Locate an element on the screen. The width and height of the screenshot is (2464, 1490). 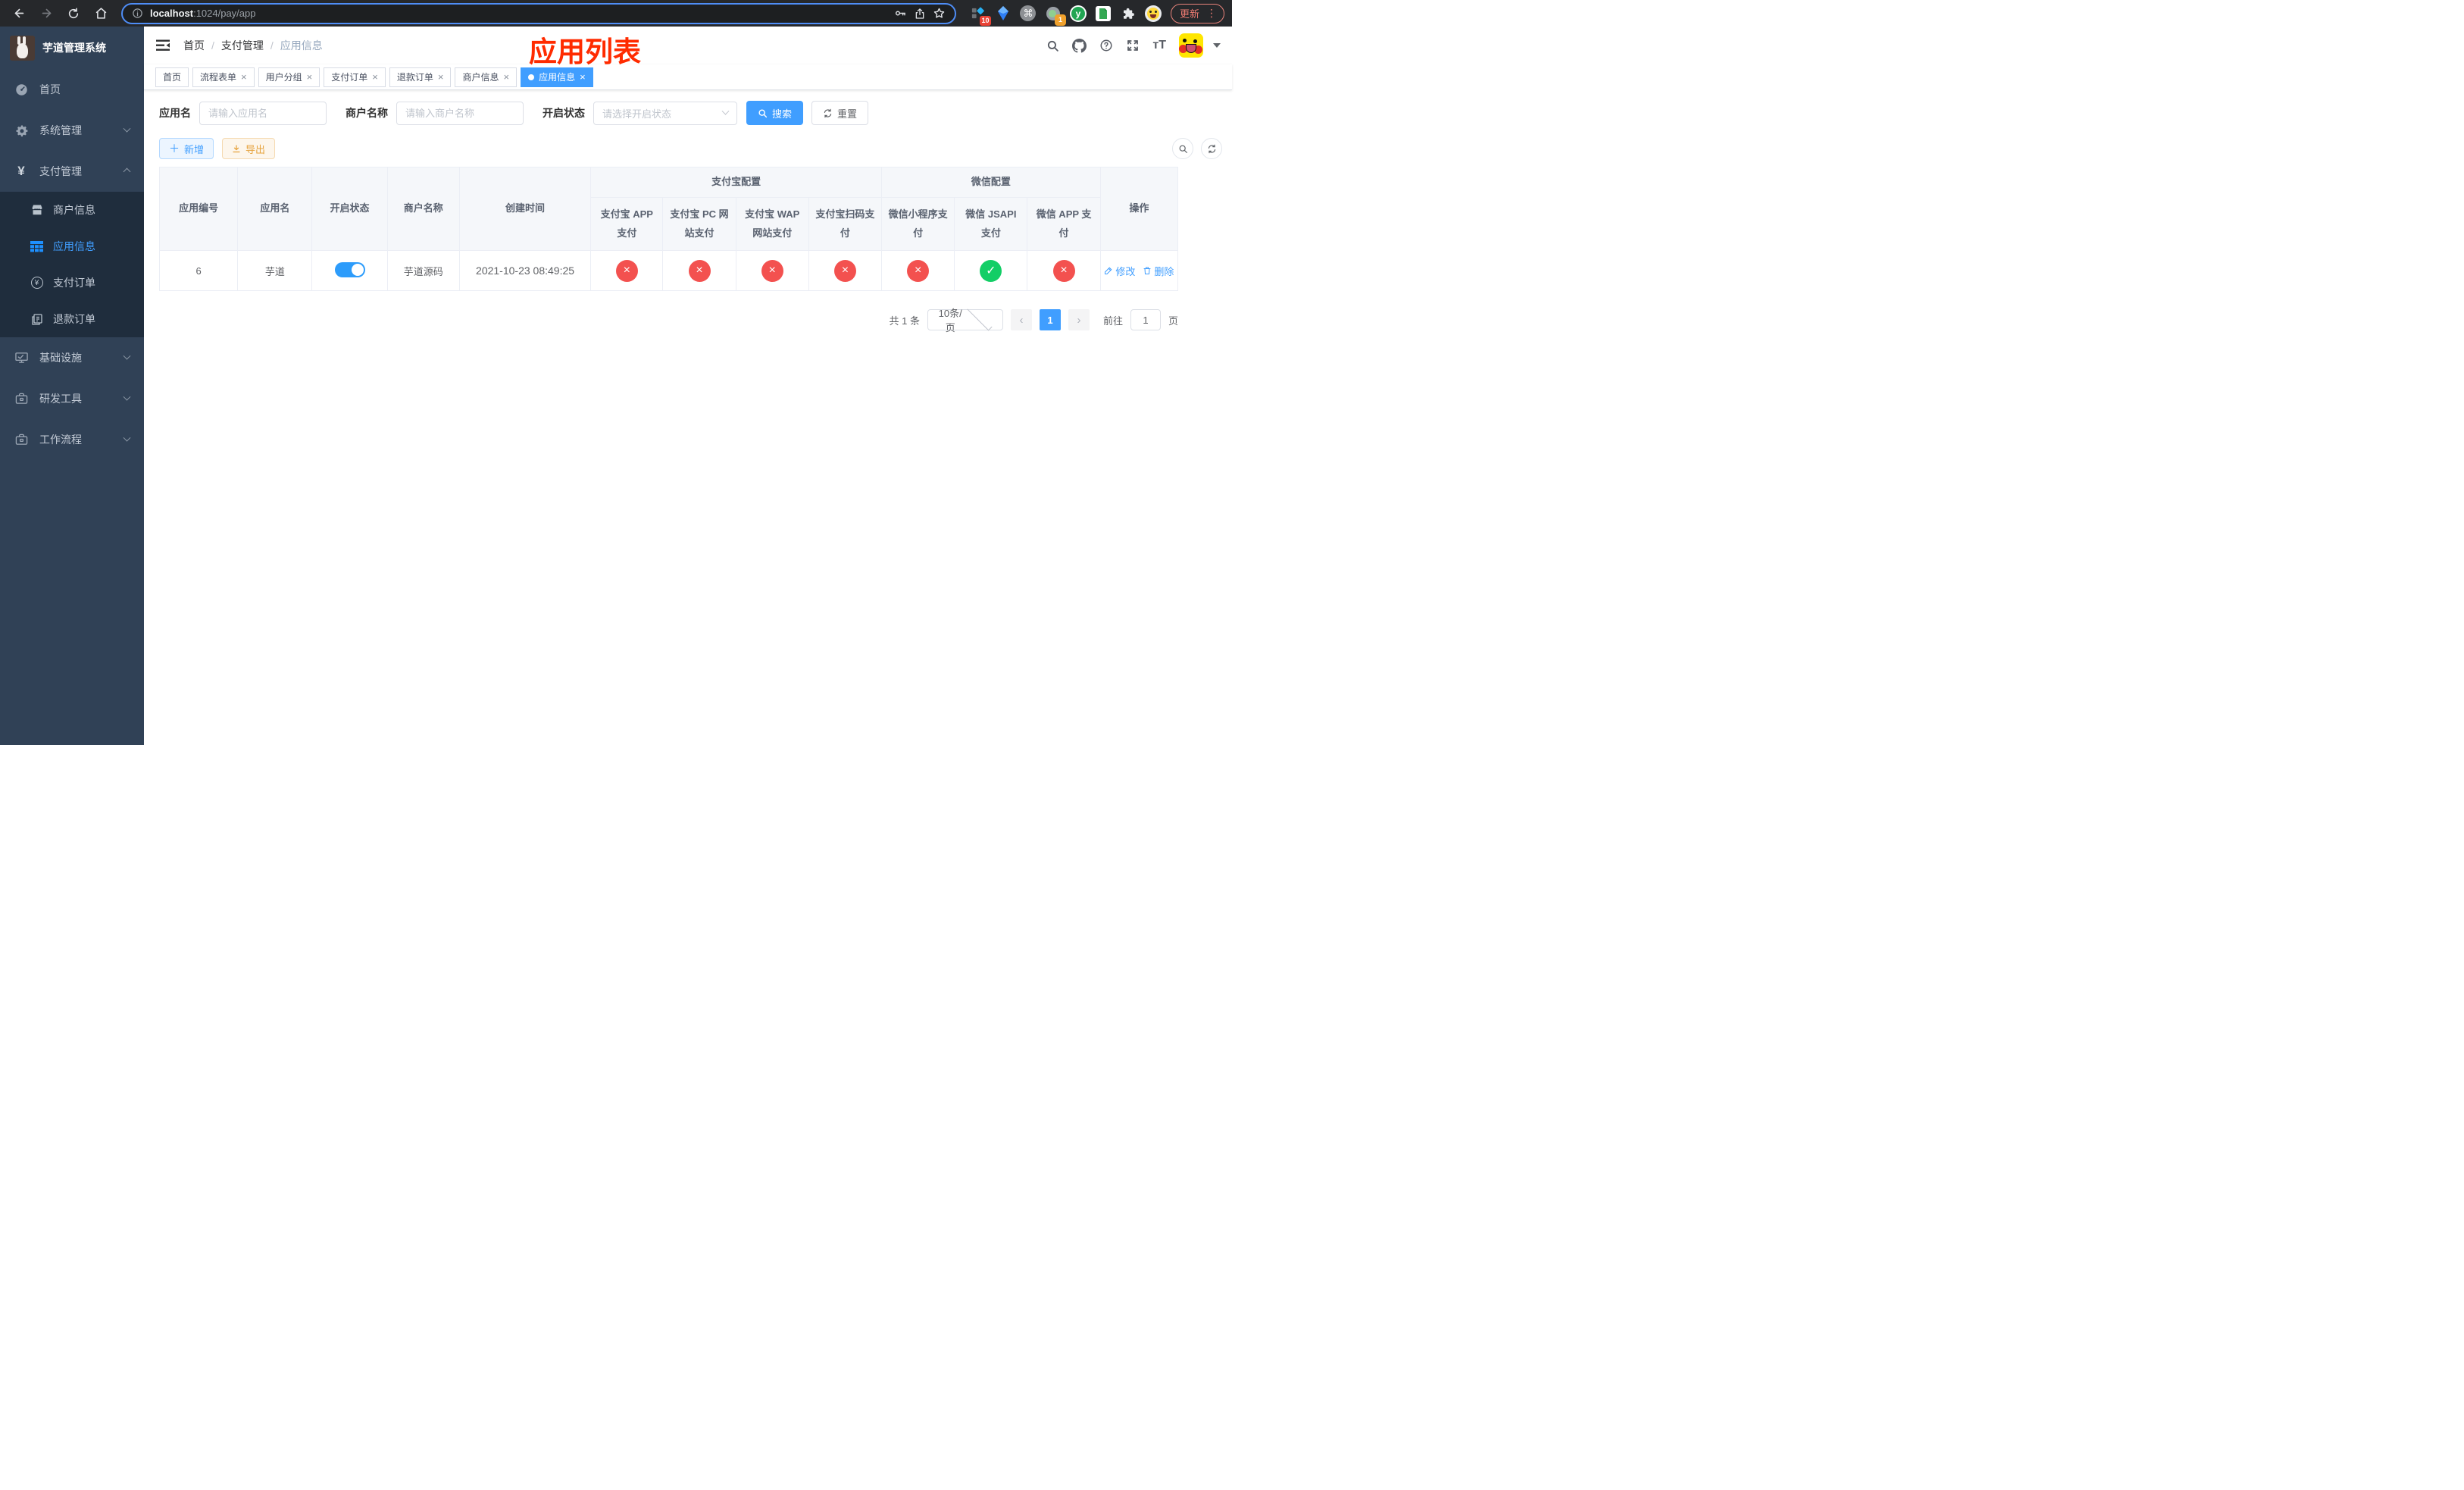
extensions-area: 10 ⌘ 1 y is located at coordinates (1065, 15).